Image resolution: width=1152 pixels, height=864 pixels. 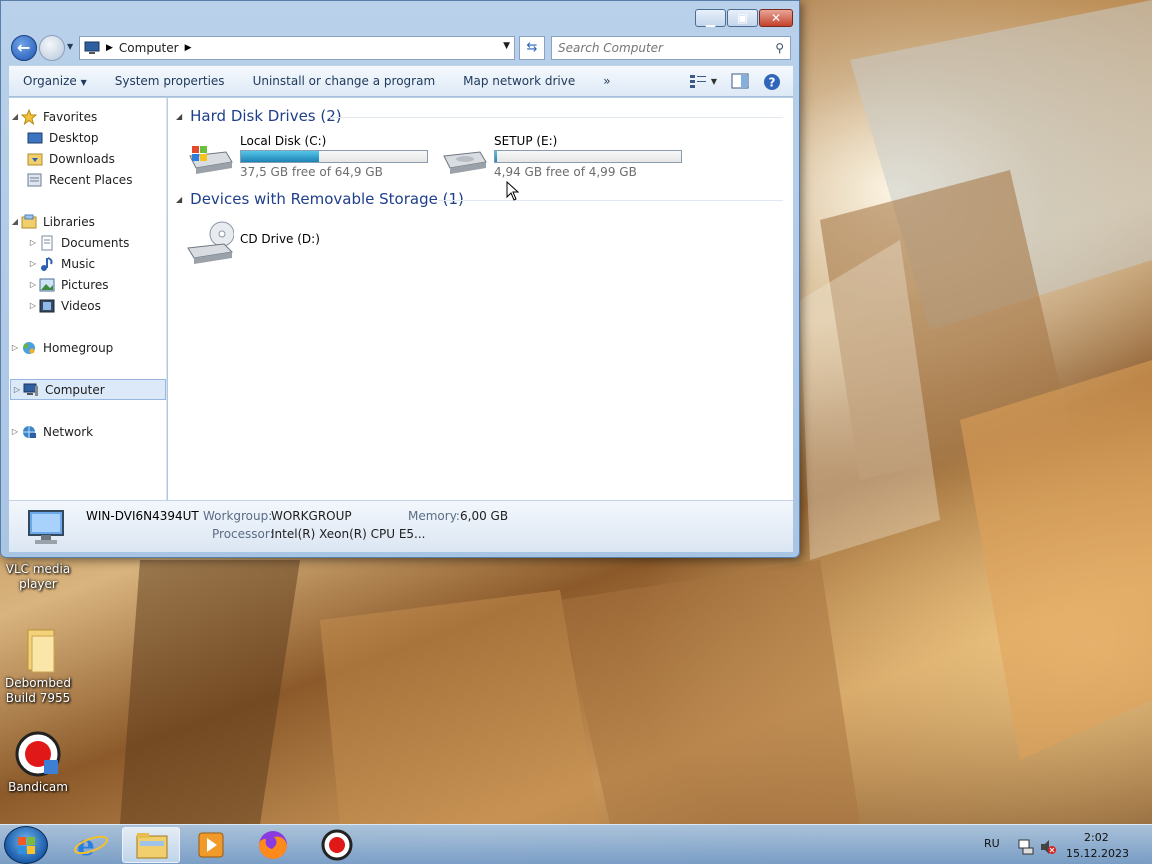 I want to click on minimize-button: ▁, so click(x=710, y=18).